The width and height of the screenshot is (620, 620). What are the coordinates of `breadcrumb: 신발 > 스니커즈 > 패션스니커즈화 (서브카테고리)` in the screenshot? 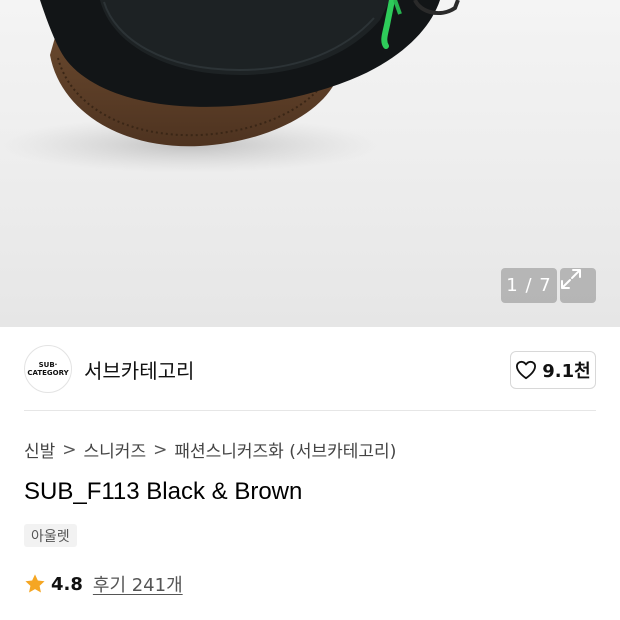 It's located at (210, 450).